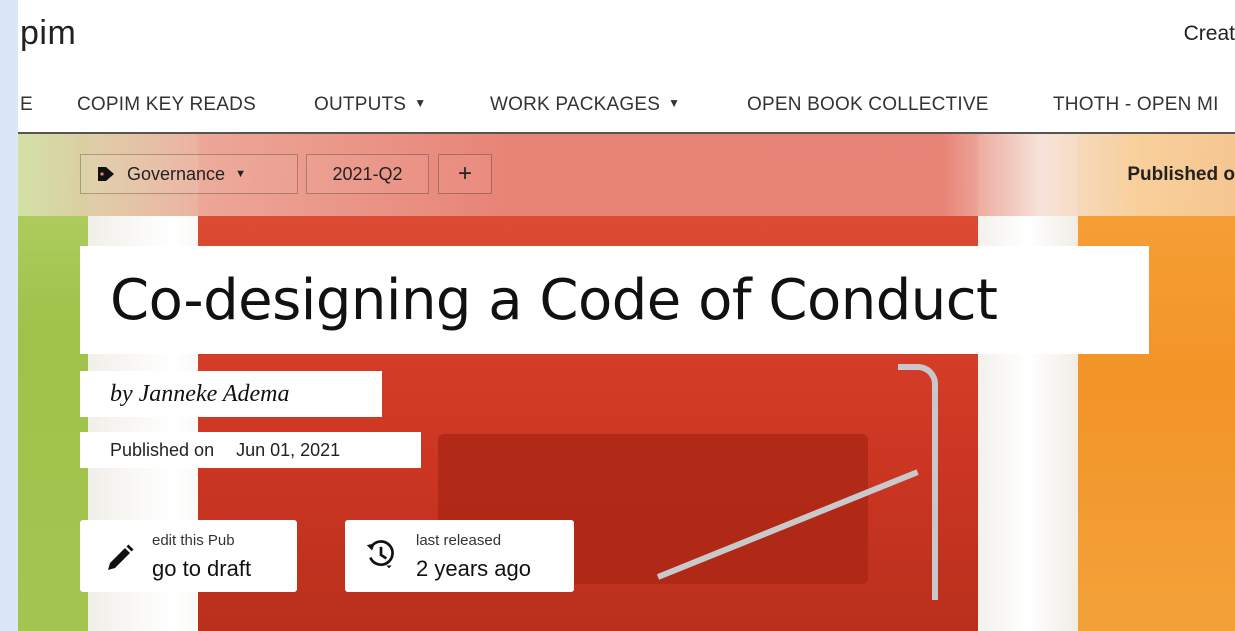 The width and height of the screenshot is (1235, 631). I want to click on pub-byline: by Janneke Adema, so click(231, 394).